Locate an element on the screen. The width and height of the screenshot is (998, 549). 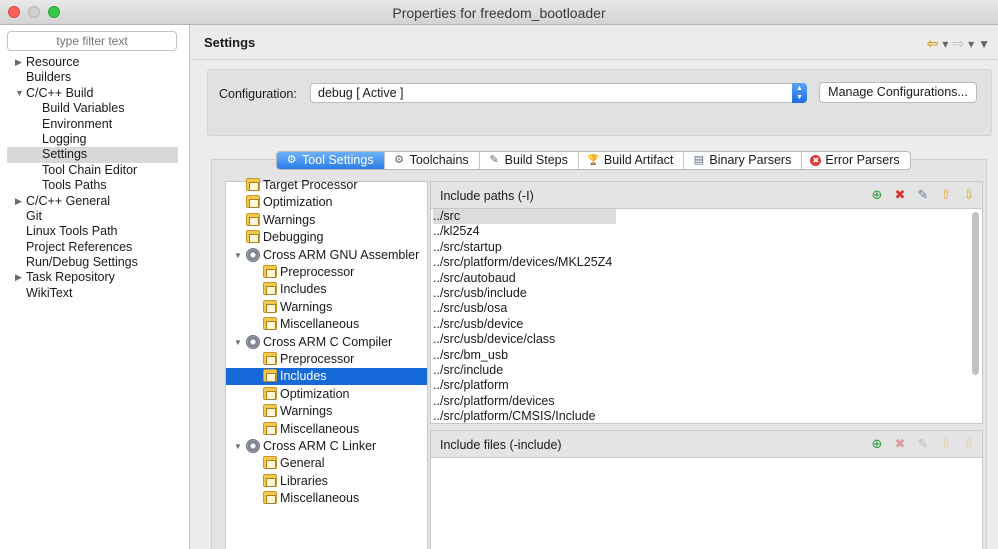
sidebar-item-c-c-build: ▼ C/C++ Build is located at coordinates (95, 93).